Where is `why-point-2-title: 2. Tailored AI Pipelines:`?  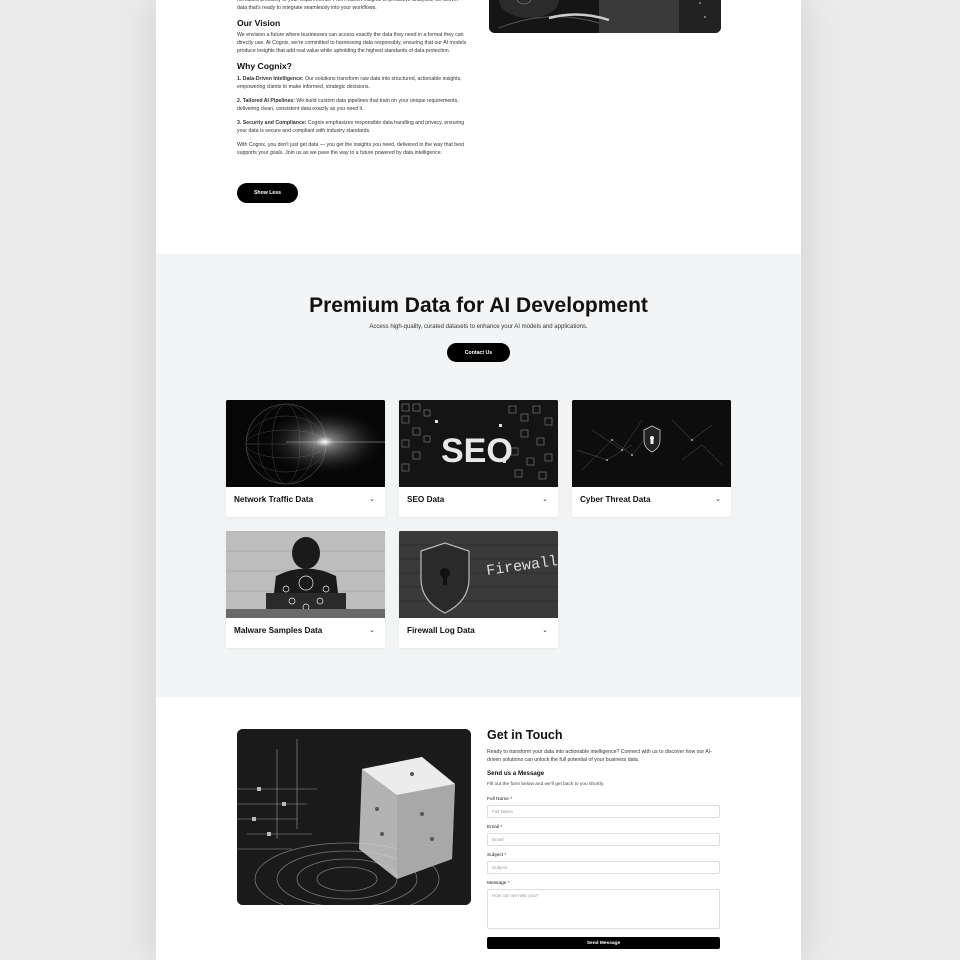 why-point-2-title: 2. Tailored AI Pipelines: is located at coordinates (266, 101).